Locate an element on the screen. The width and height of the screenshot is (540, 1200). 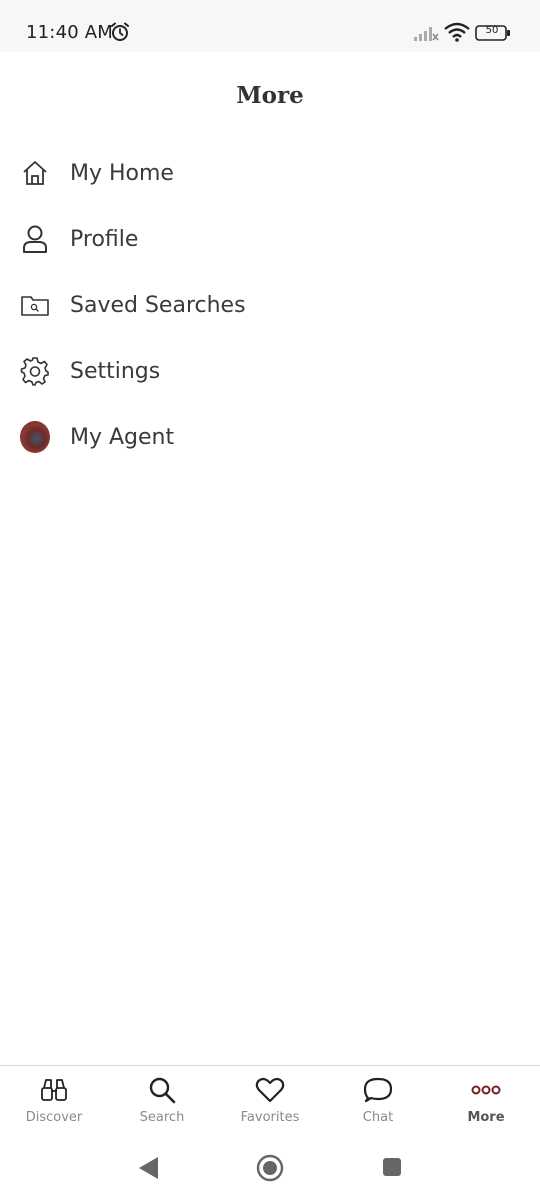
home-nav-icon is located at coordinates (270, 1168).